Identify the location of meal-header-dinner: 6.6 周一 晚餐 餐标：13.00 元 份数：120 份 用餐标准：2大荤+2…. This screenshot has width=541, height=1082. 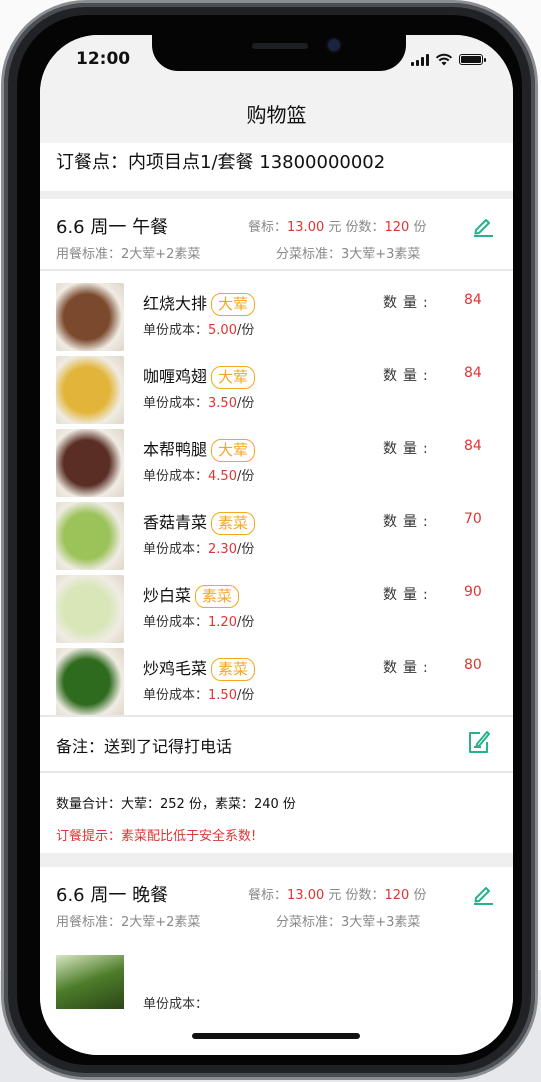
(276, 902).